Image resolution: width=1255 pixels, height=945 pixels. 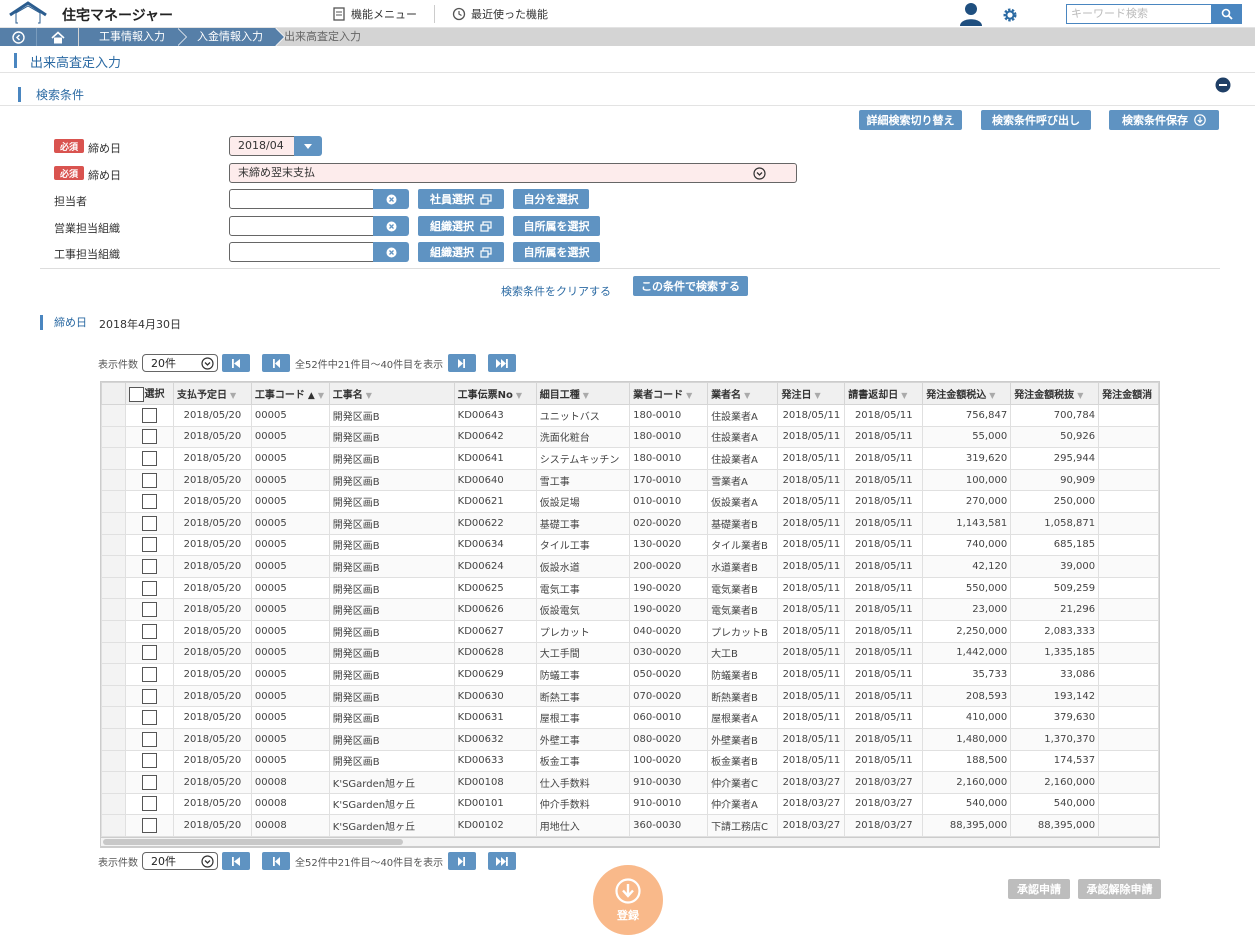 What do you see at coordinates (302, 226) in the screenshot?
I see `sales-org-input` at bounding box center [302, 226].